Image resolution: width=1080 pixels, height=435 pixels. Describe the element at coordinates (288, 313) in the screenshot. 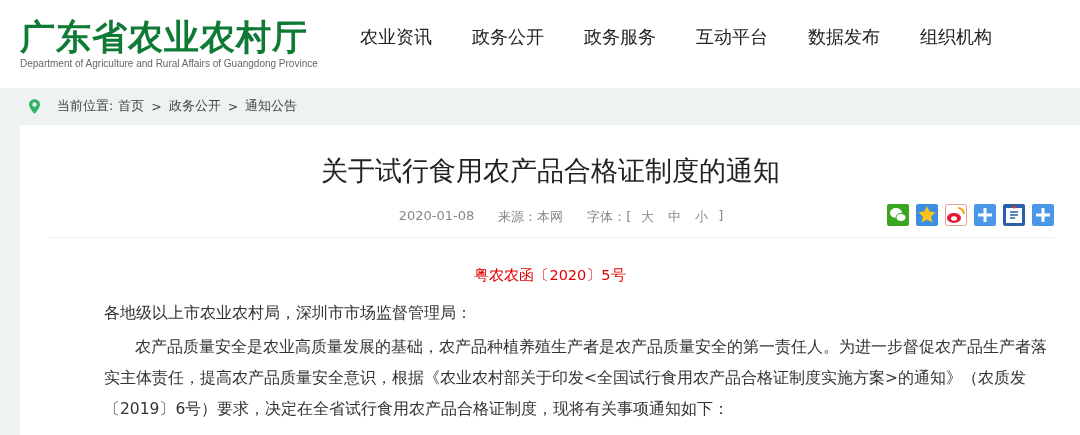

I see `salutation-text: 各地级以上市农业农村局，深圳市市场监督管理局：` at that location.